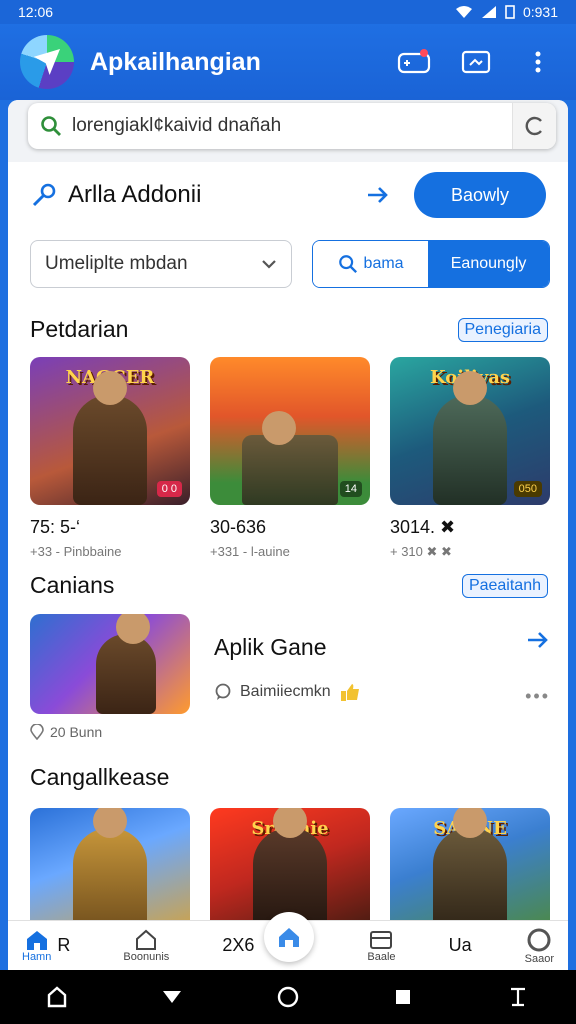 The image size is (576, 1024). What do you see at coordinates (44, 195) in the screenshot?
I see `key-icon` at bounding box center [44, 195].